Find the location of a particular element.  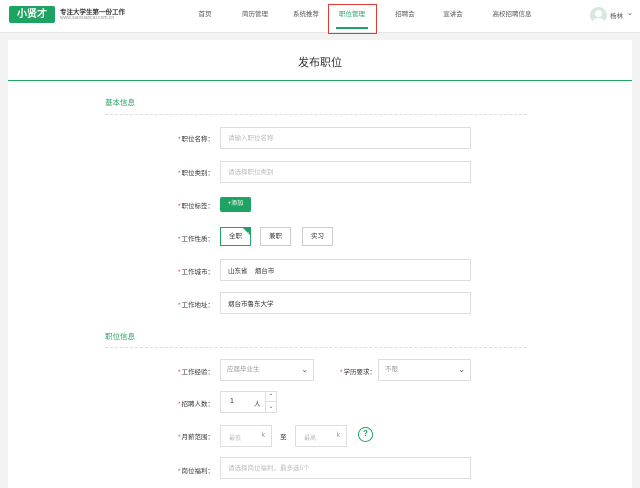

option-label: 全职 is located at coordinates (235, 236).